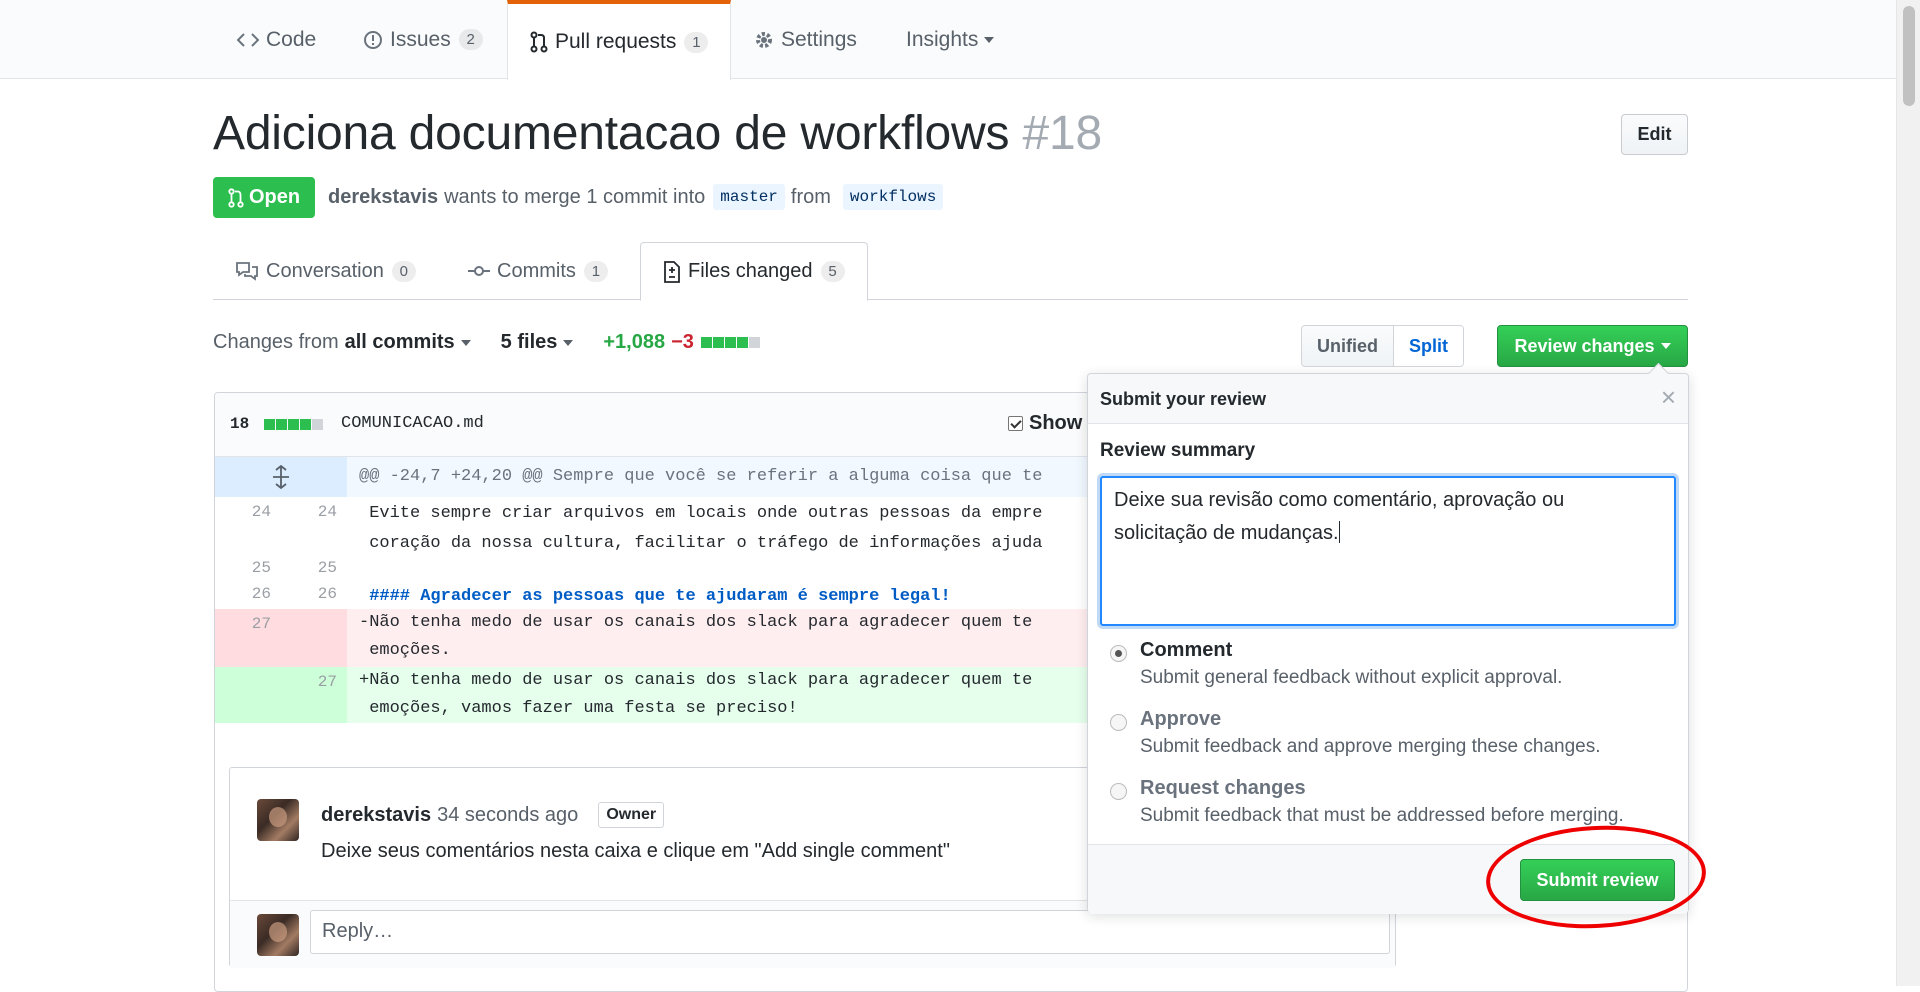  I want to click on tab-settings-label: Settings, so click(819, 39).